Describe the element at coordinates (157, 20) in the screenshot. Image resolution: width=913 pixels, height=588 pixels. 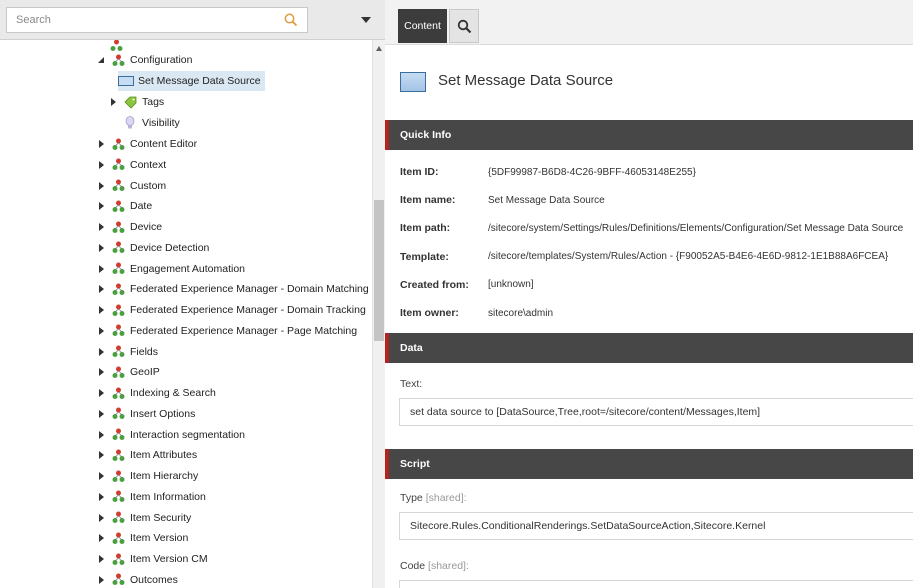
I see `search-input` at that location.